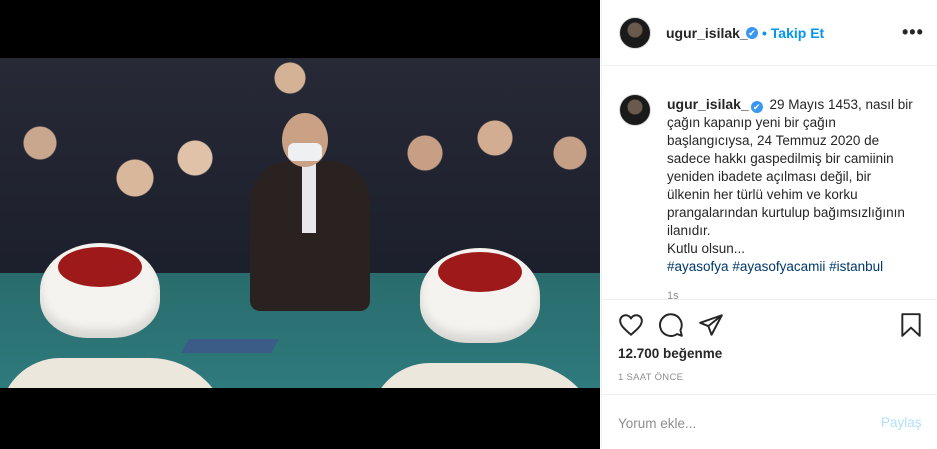 The height and width of the screenshot is (449, 937). Describe the element at coordinates (856, 266) in the screenshot. I see `hashtag-link: #istanbul` at that location.